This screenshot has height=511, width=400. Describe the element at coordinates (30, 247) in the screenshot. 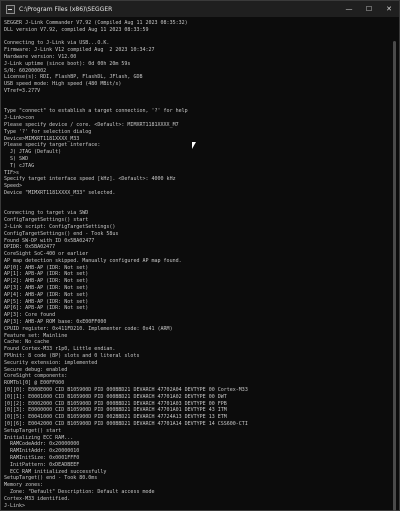

I see `console-line: DPIDR: 0x5BA02477` at that location.